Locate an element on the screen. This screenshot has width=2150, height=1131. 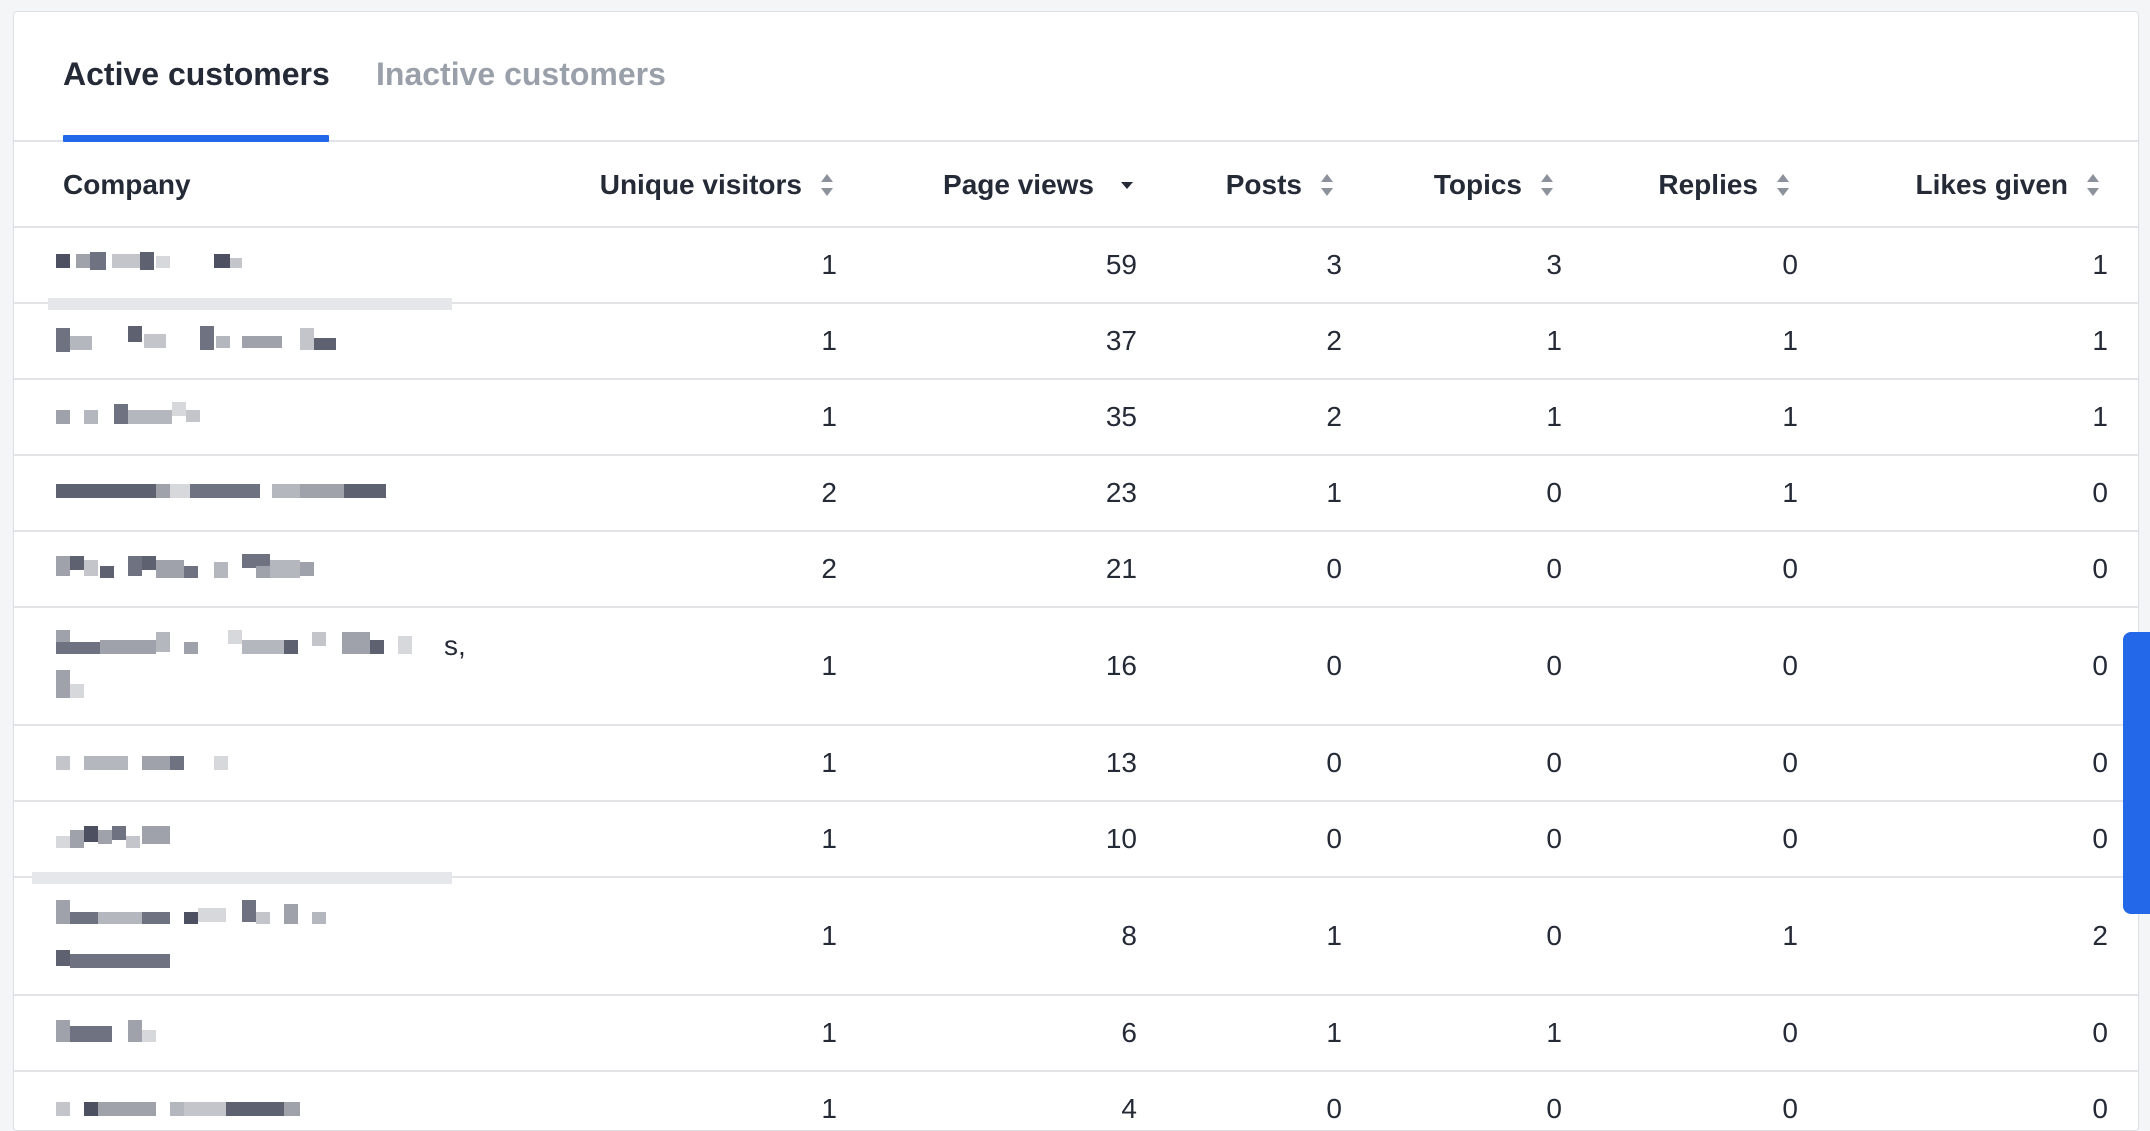
posts-value: 3 is located at coordinates (1334, 264).